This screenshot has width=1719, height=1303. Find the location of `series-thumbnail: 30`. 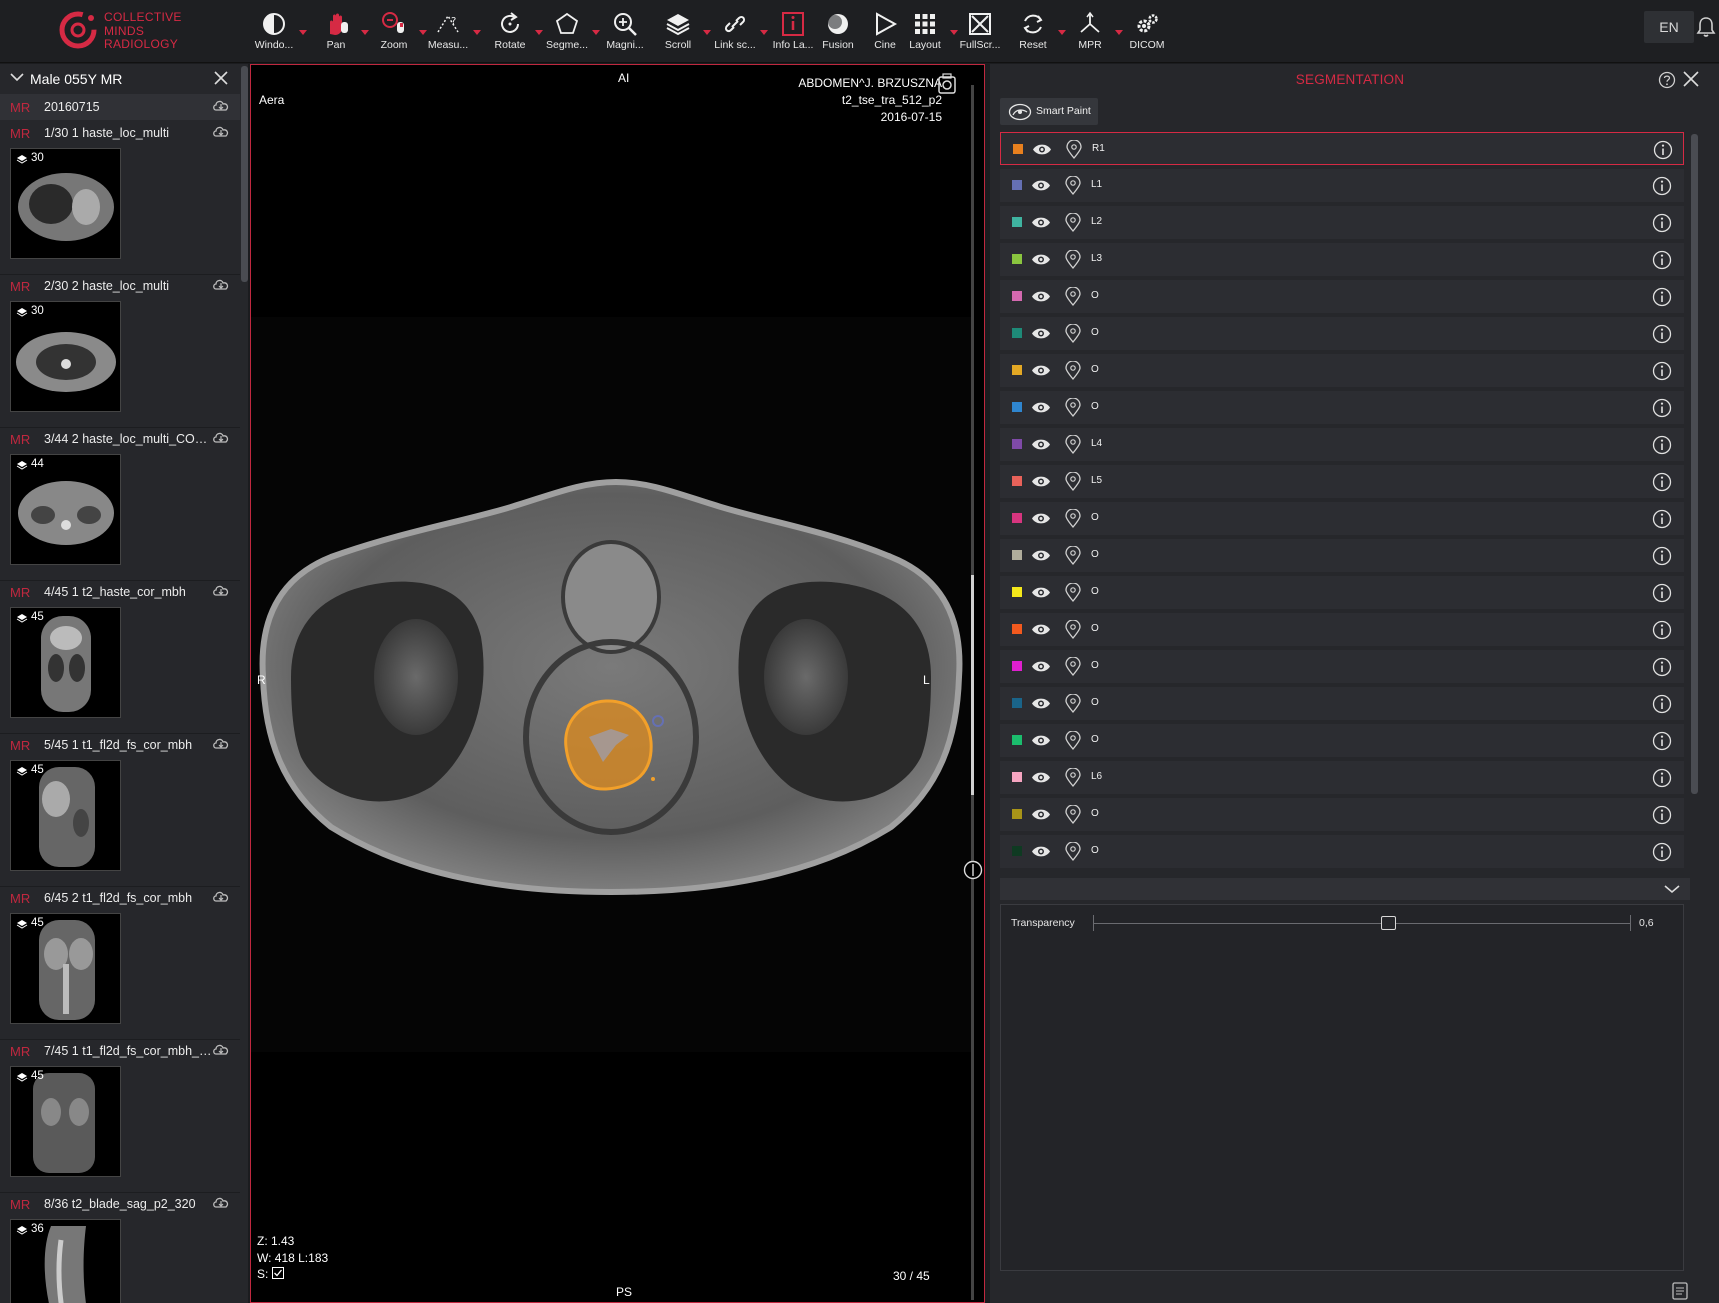

series-thumbnail: 30 is located at coordinates (65, 356).